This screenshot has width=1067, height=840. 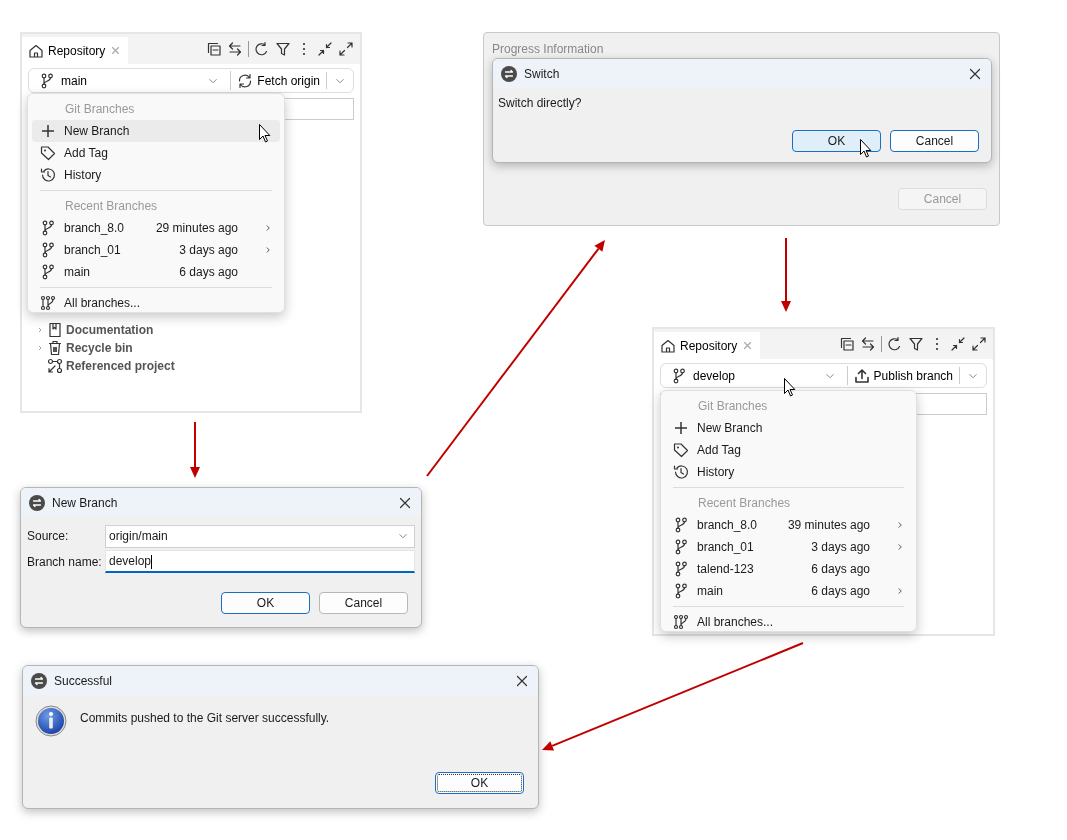 What do you see at coordinates (130, 80) in the screenshot?
I see `branch-dropdown: main` at bounding box center [130, 80].